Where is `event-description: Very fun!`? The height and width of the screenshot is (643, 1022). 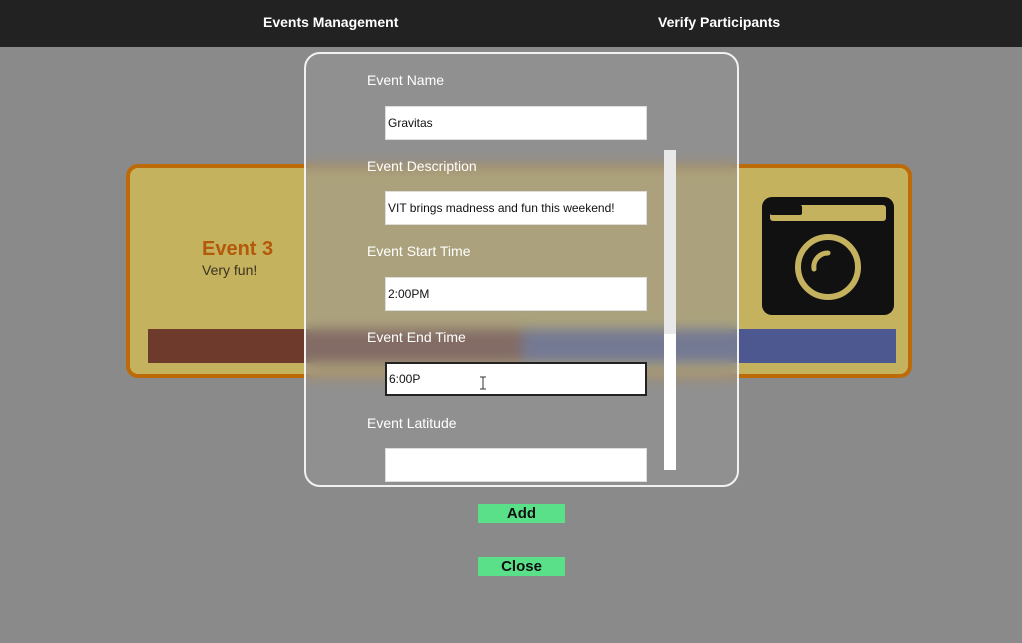 event-description: Very fun! is located at coordinates (230, 270).